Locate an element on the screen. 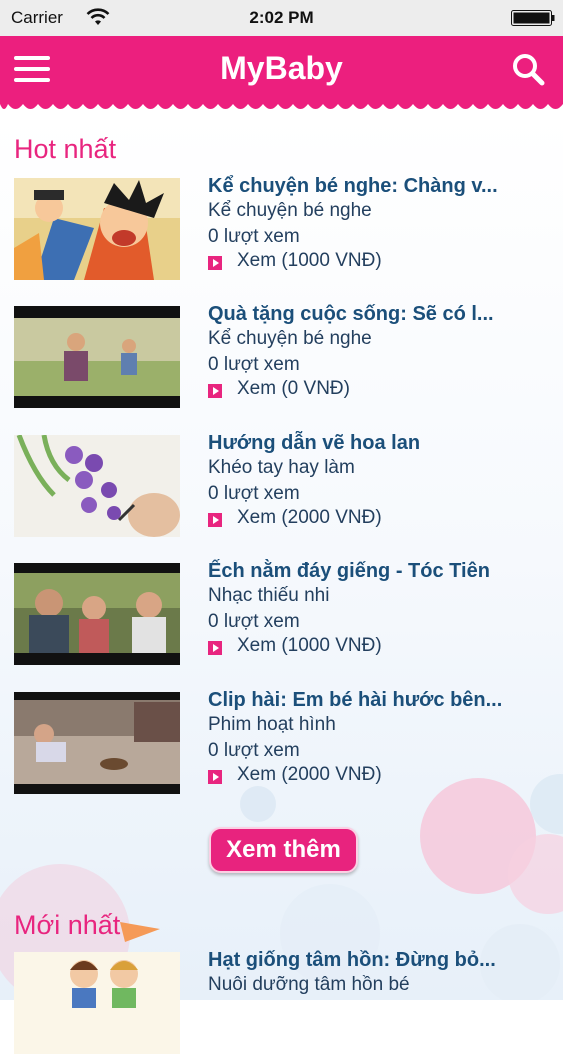  status-bar: Carrier 2:02 PM is located at coordinates (281, 18).